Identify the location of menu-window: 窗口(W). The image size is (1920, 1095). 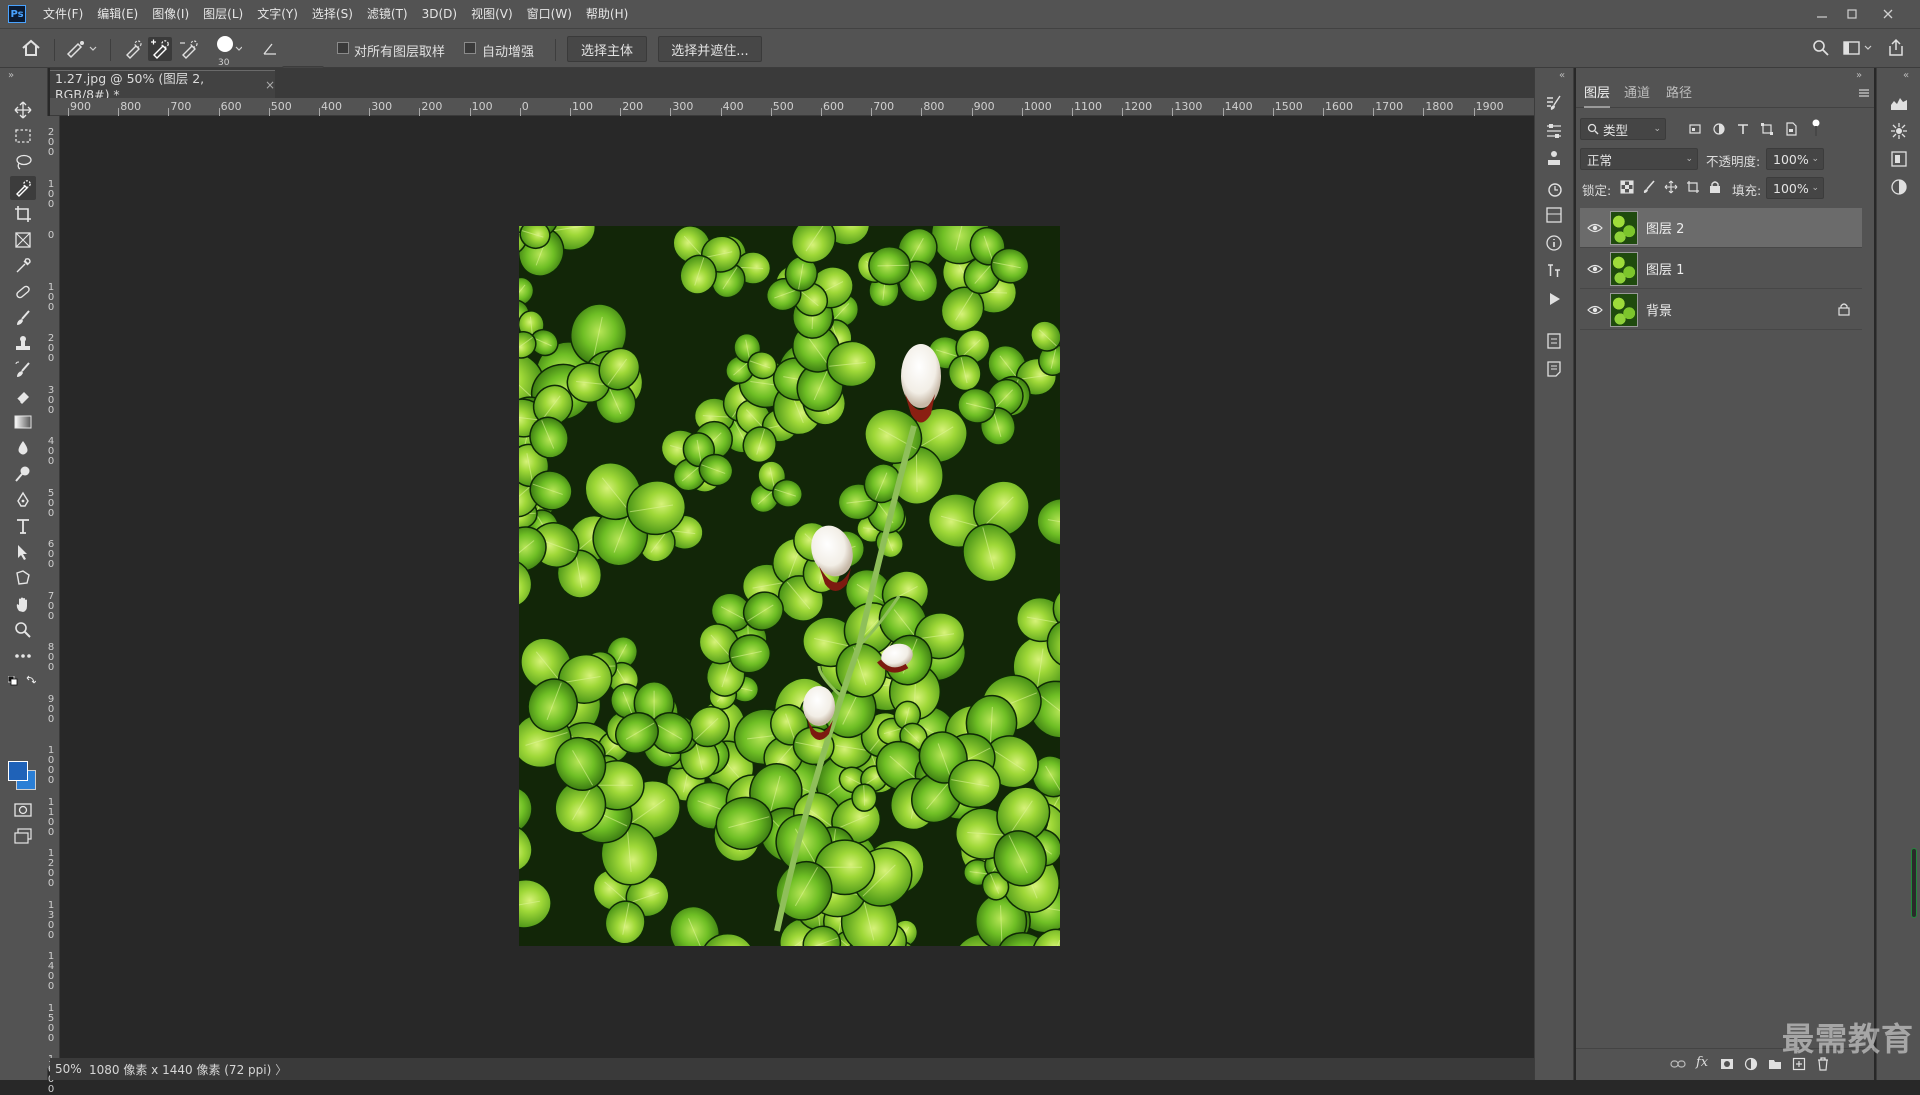
(549, 14).